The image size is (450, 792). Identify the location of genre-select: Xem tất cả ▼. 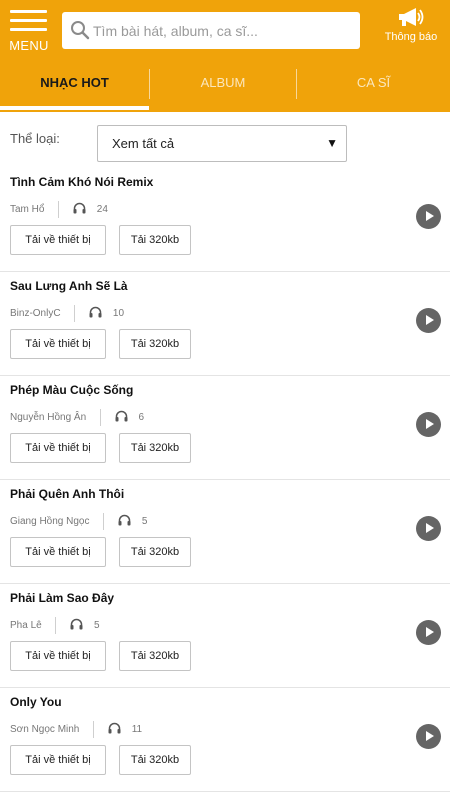
(222, 143).